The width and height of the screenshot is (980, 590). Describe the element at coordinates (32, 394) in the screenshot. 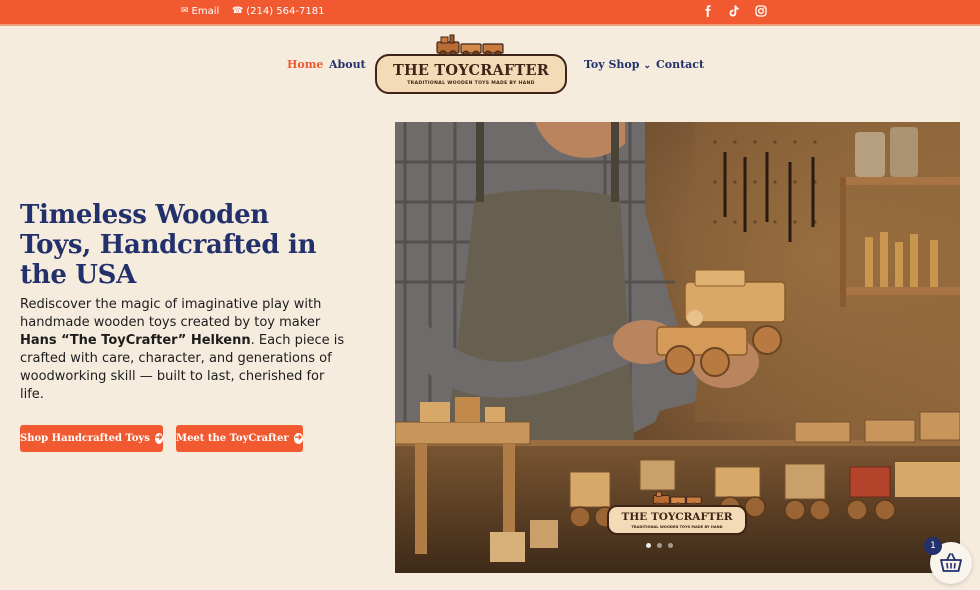

I see `hero-desc-line: life.` at that location.